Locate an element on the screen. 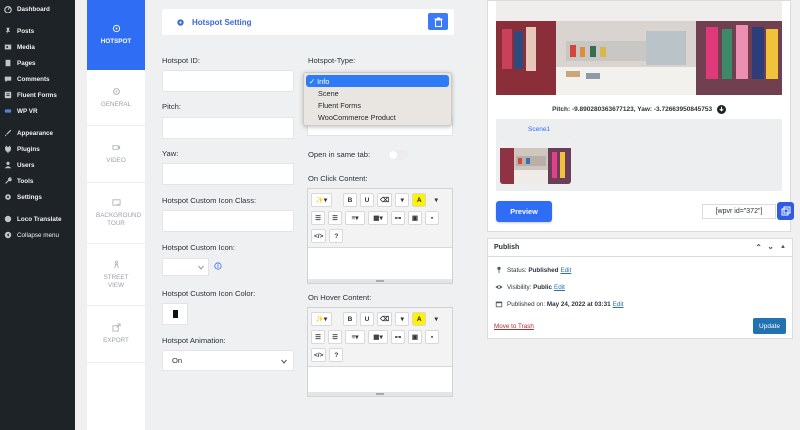  dropdown-option-info: ✓ Info is located at coordinates (377, 81).